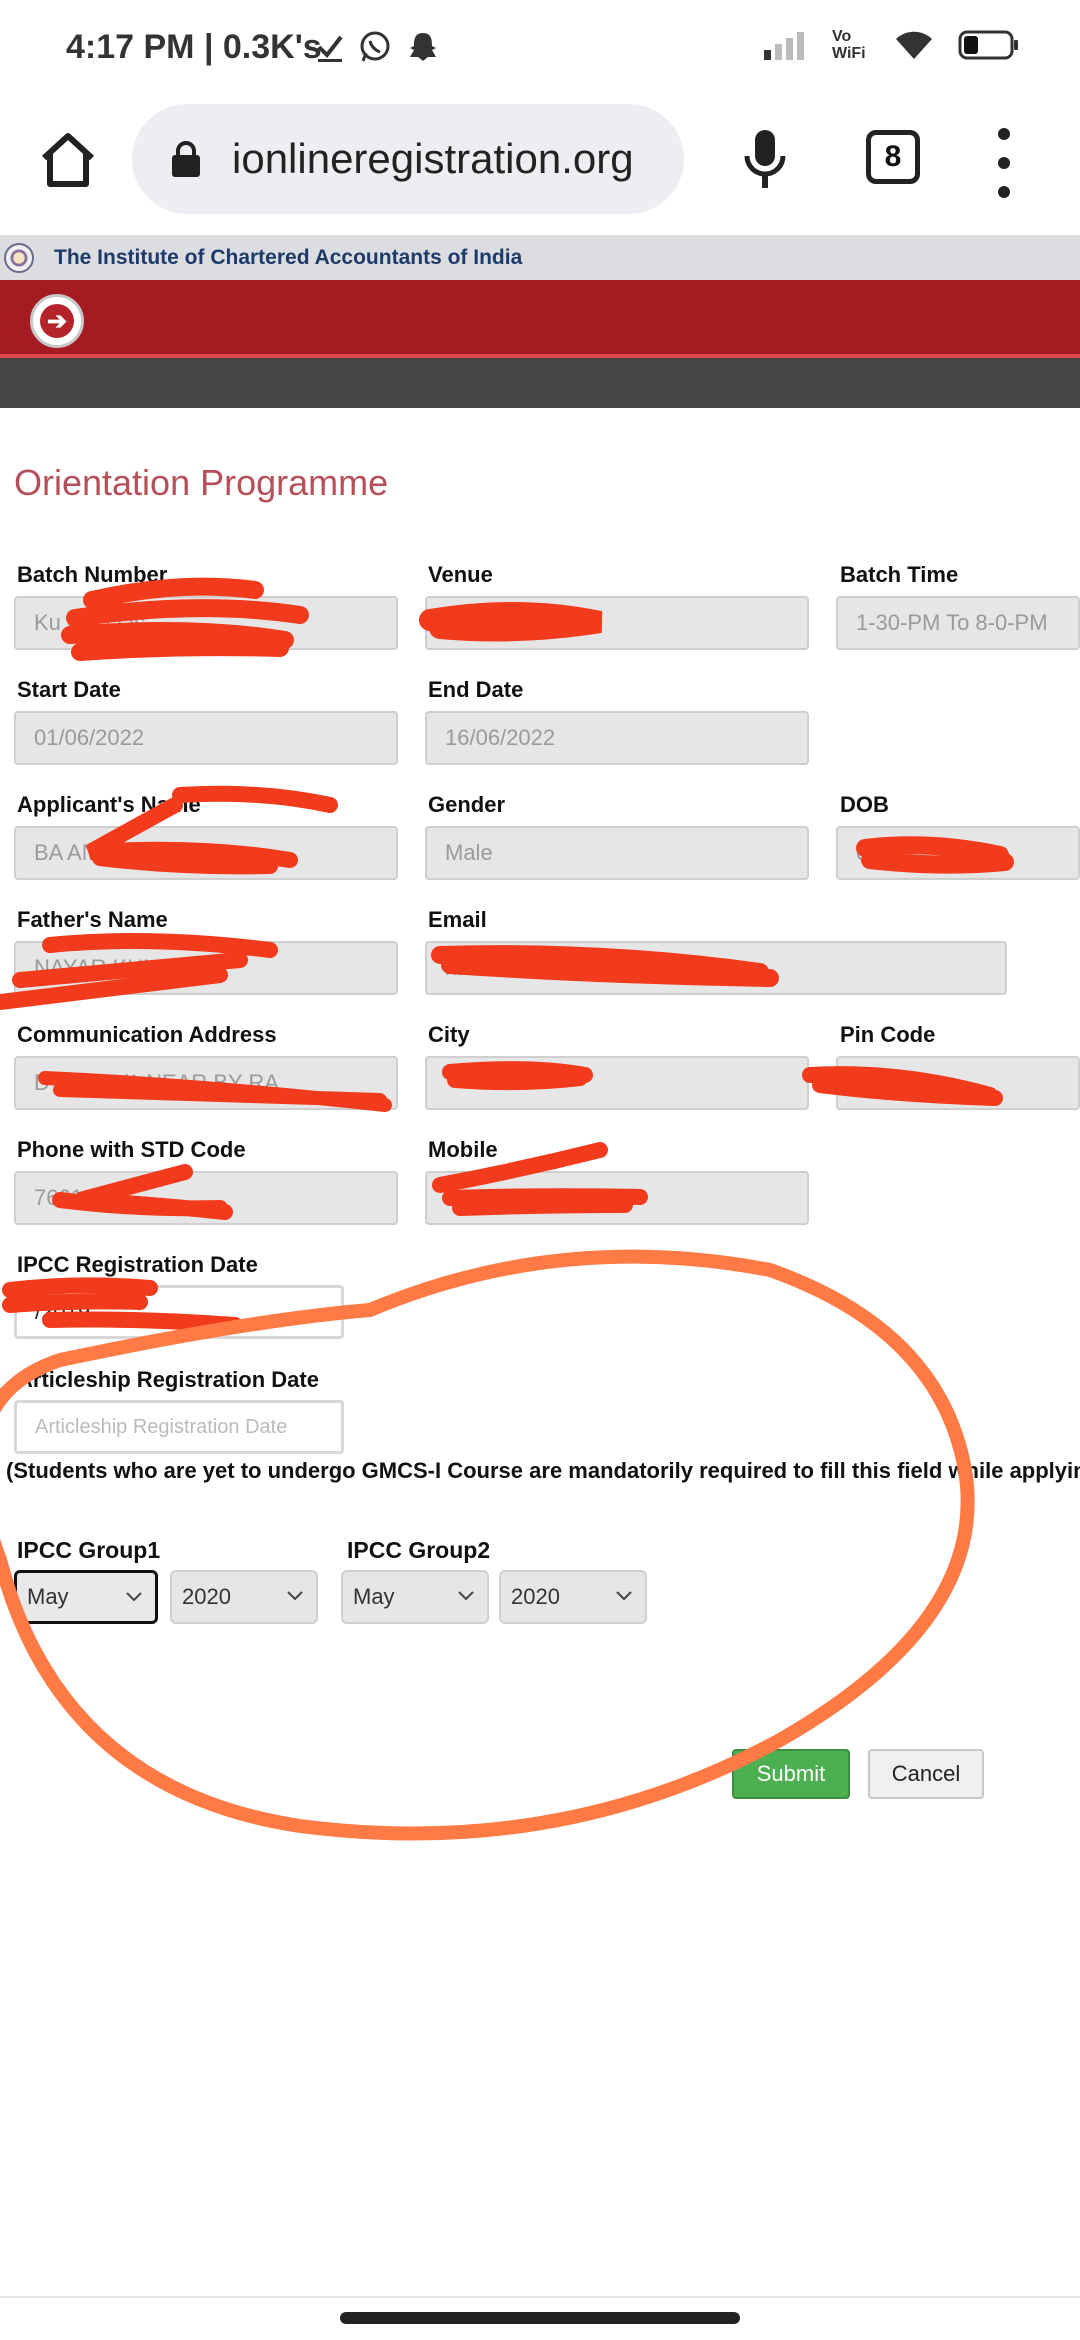  I want to click on download-check-icon, so click(330, 48).